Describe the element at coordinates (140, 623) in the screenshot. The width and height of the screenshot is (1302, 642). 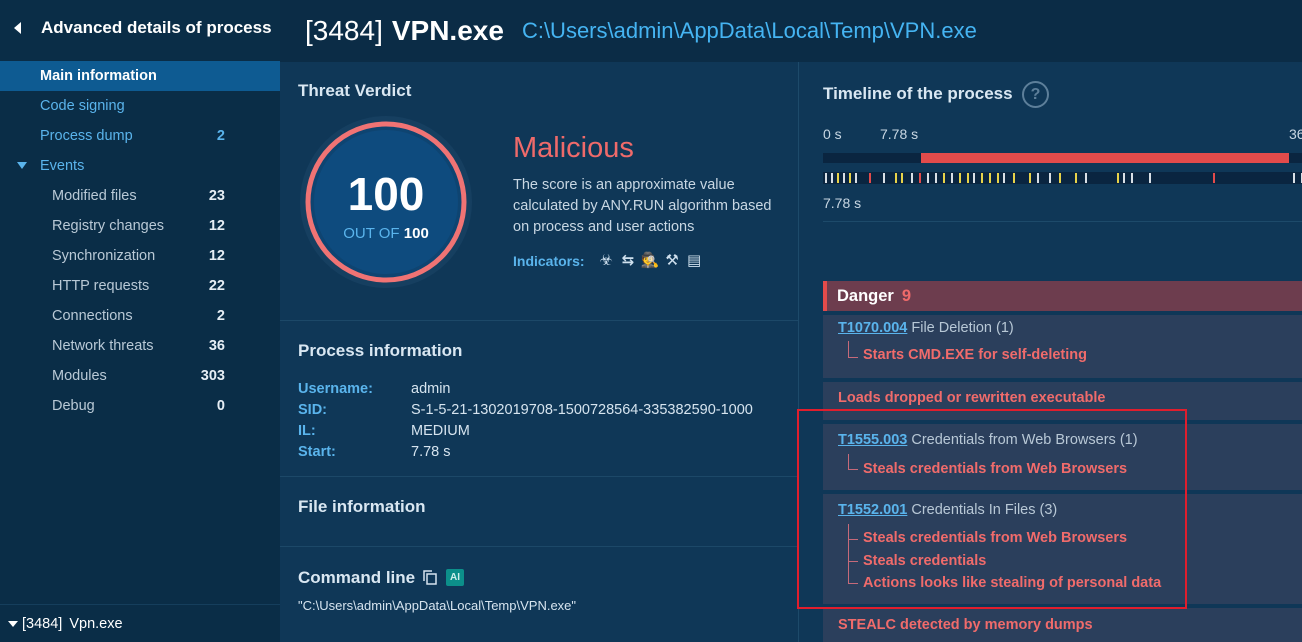
I see `process-selector: [3484] Vpn.exe` at that location.